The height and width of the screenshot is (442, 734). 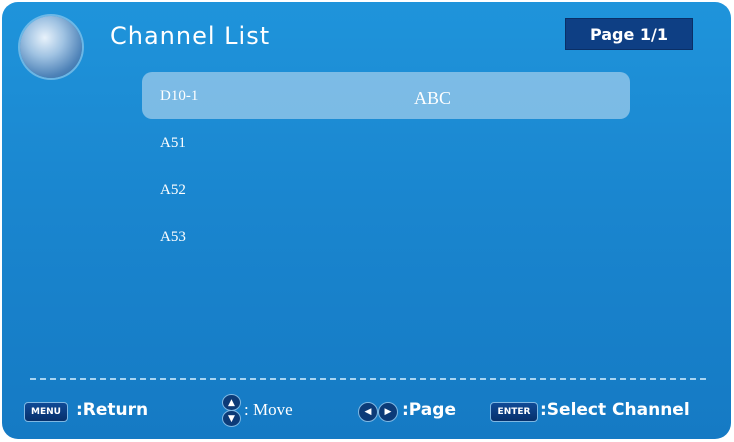 What do you see at coordinates (231, 410) in the screenshot?
I see `up-down-arrows-icon: ▲ ▼` at bounding box center [231, 410].